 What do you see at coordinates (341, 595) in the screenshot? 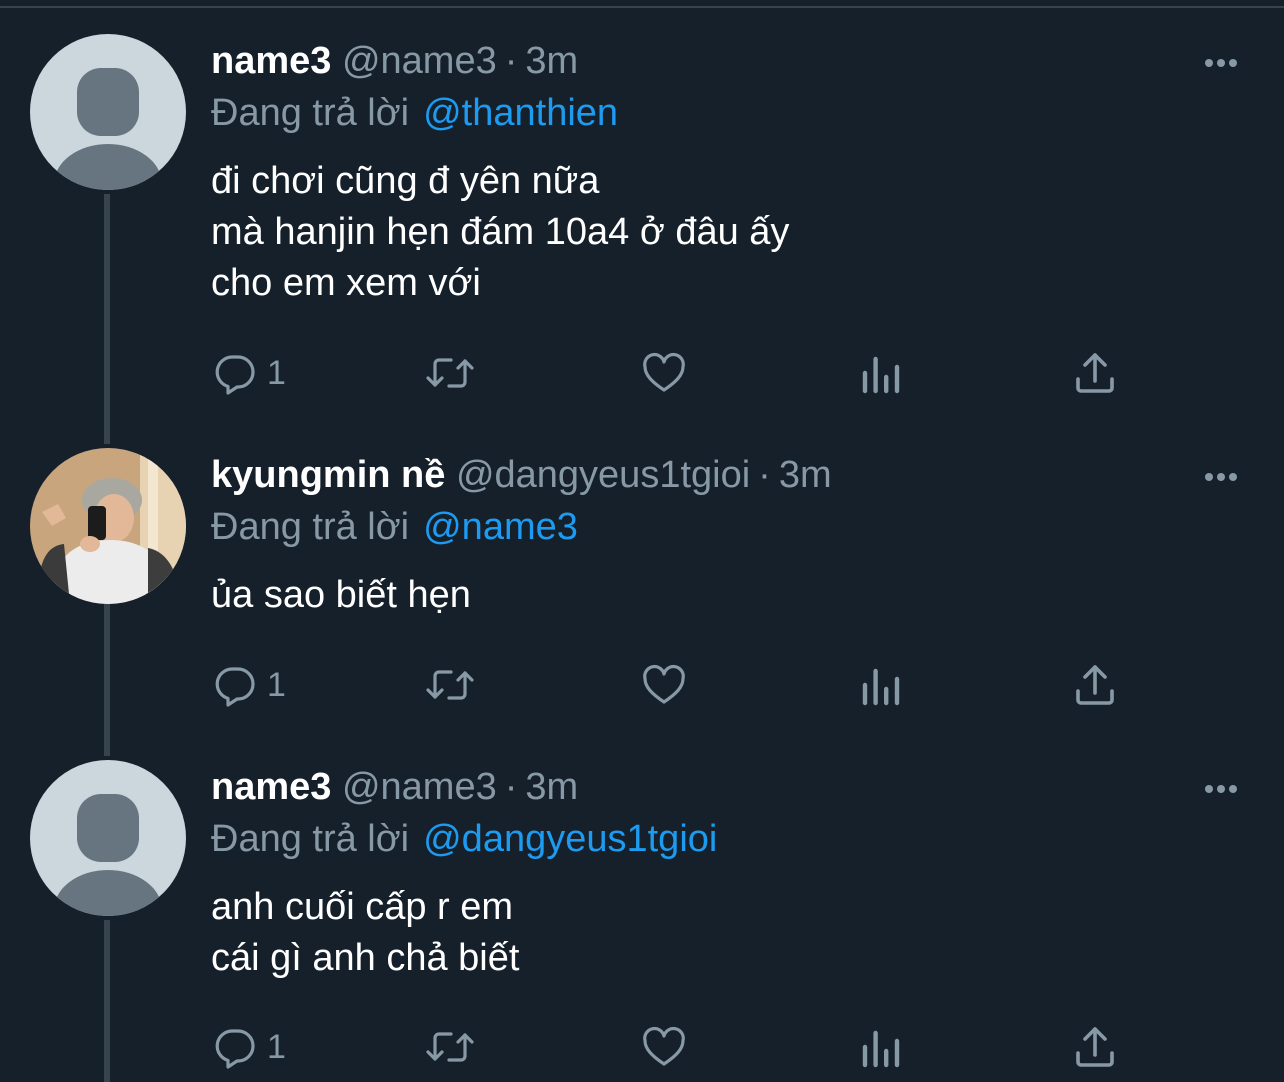
I see `tweet-text: ủa sao biết hẹn` at bounding box center [341, 595].